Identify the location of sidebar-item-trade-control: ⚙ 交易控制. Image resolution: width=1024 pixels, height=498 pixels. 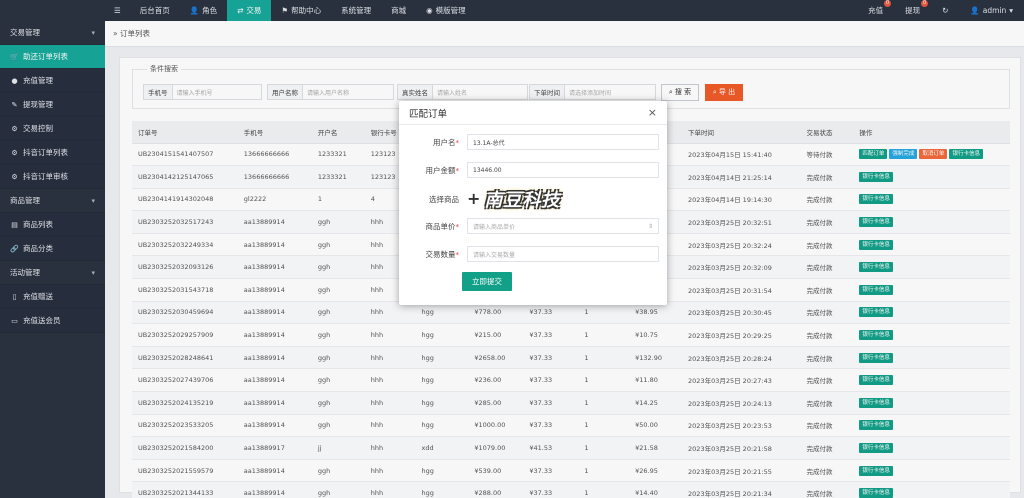
(52, 129).